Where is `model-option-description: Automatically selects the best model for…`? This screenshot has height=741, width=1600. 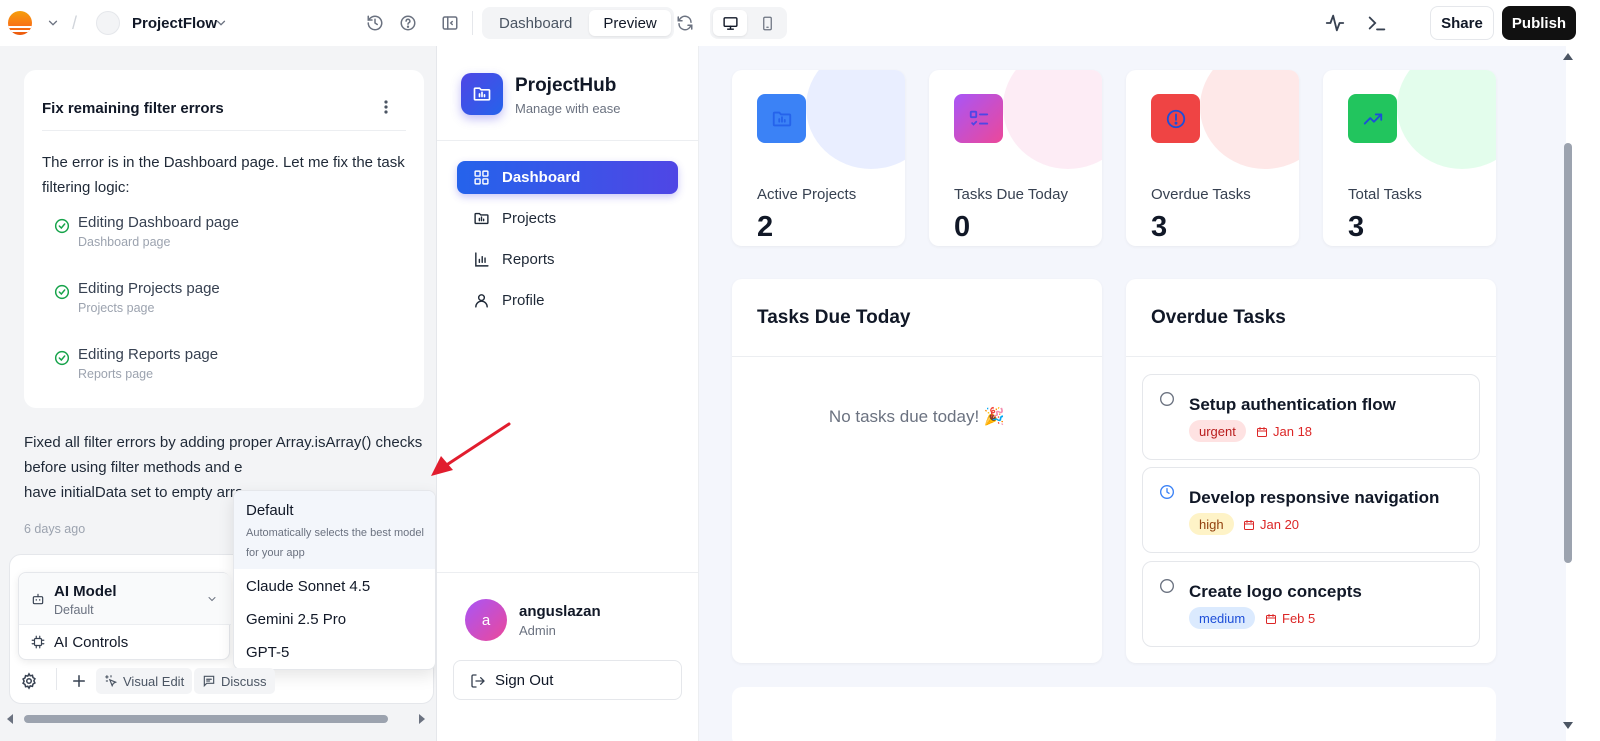 model-option-description: Automatically selects the best model for… is located at coordinates (335, 543).